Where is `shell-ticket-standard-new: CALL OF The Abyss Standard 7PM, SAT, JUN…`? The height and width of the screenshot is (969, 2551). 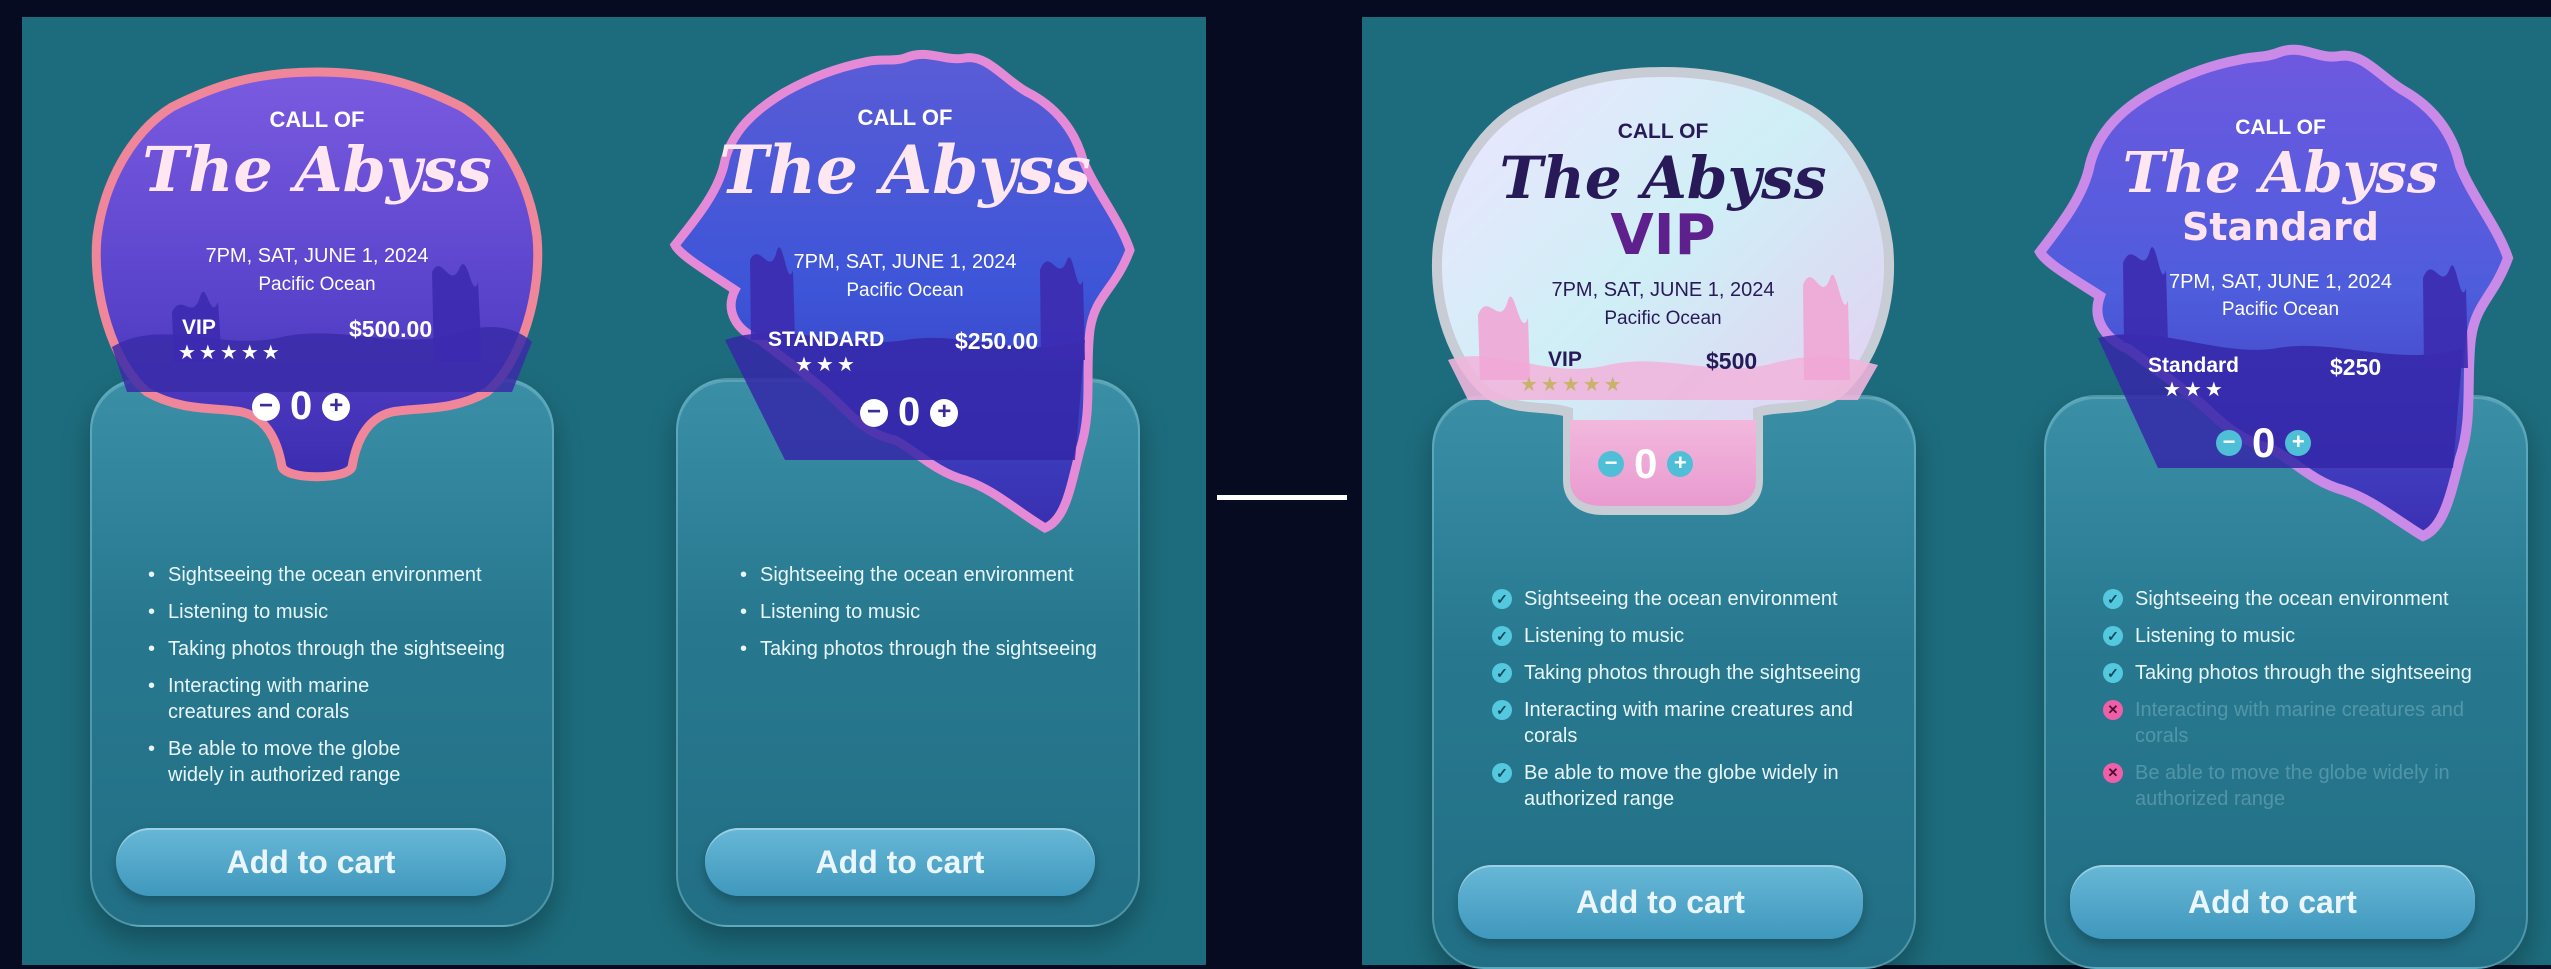
shell-ticket-standard-new: CALL OF The Abyss Standard 7PM, SAT, JUN… is located at coordinates (2280, 290).